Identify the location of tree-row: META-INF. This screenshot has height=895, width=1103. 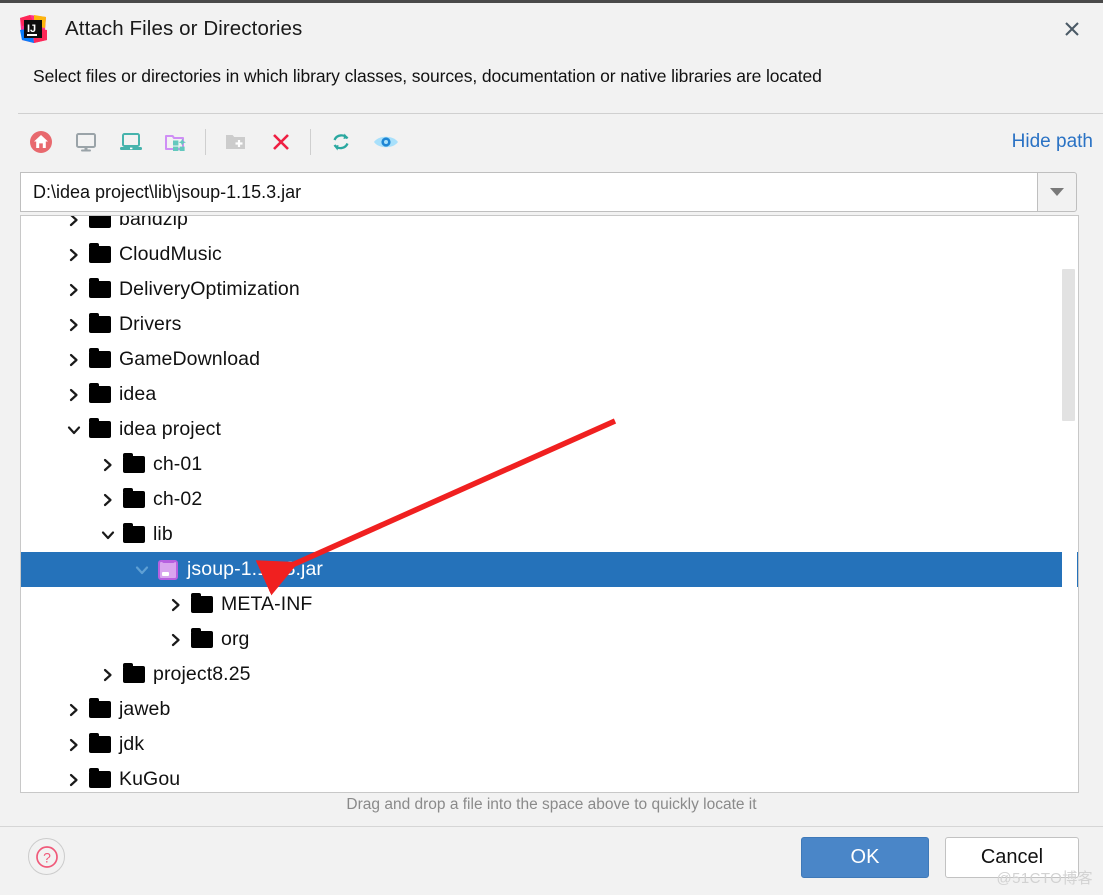
(549, 604).